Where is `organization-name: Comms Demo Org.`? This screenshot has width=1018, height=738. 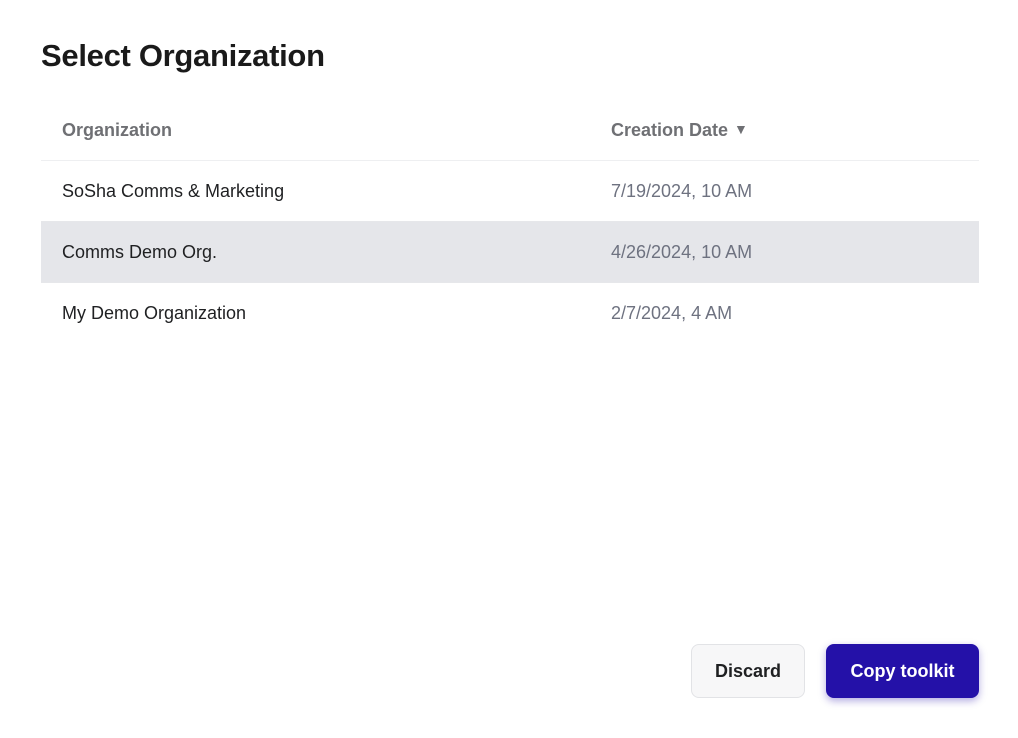
organization-name: Comms Demo Org. is located at coordinates (140, 251).